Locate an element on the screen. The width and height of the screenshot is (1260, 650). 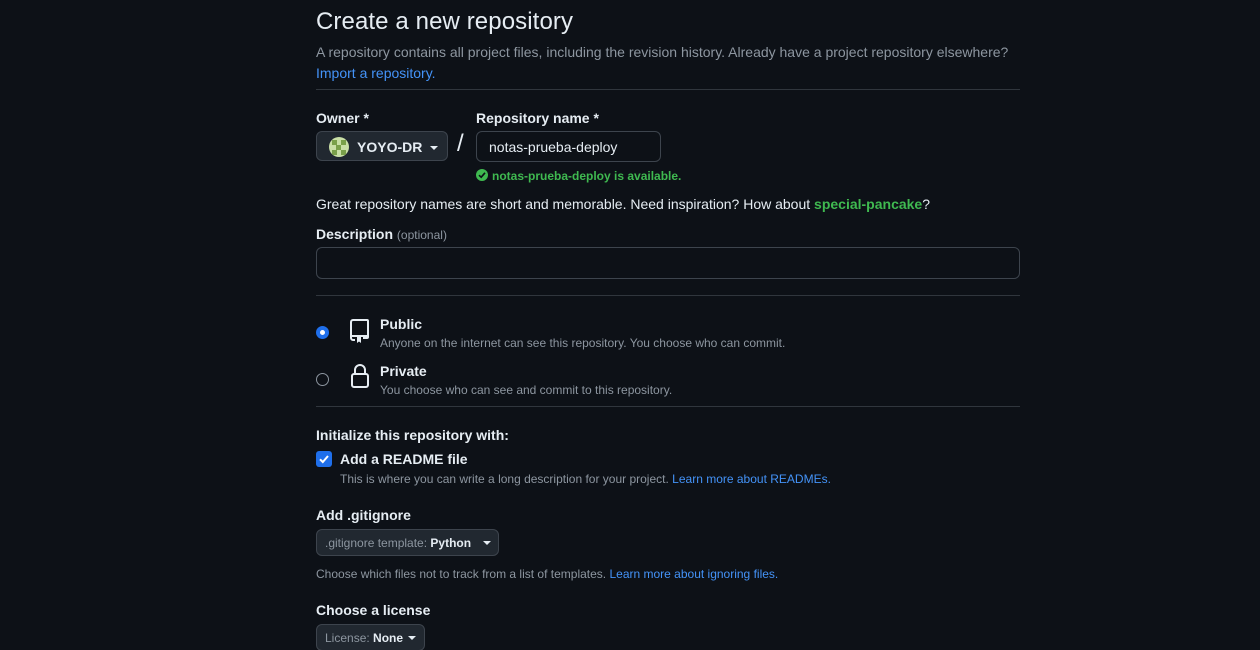
optional-tag: (optional) is located at coordinates (421, 235).